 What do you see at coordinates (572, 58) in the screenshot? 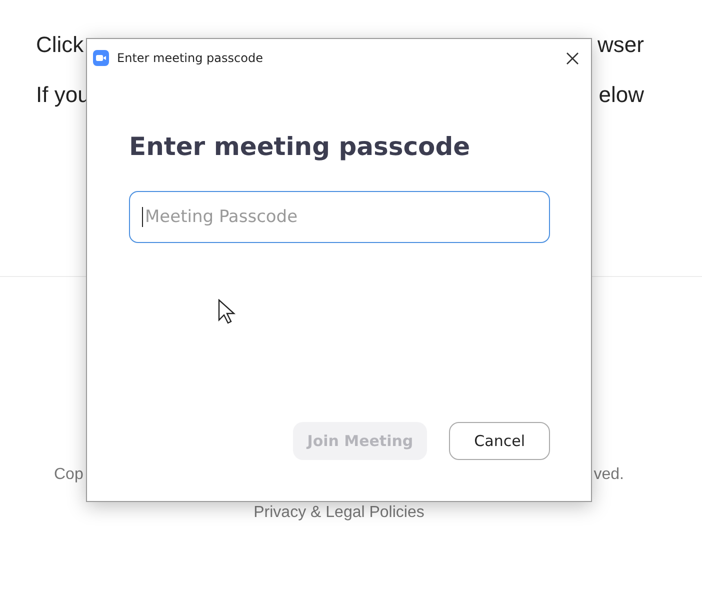
I see `close-icon` at bounding box center [572, 58].